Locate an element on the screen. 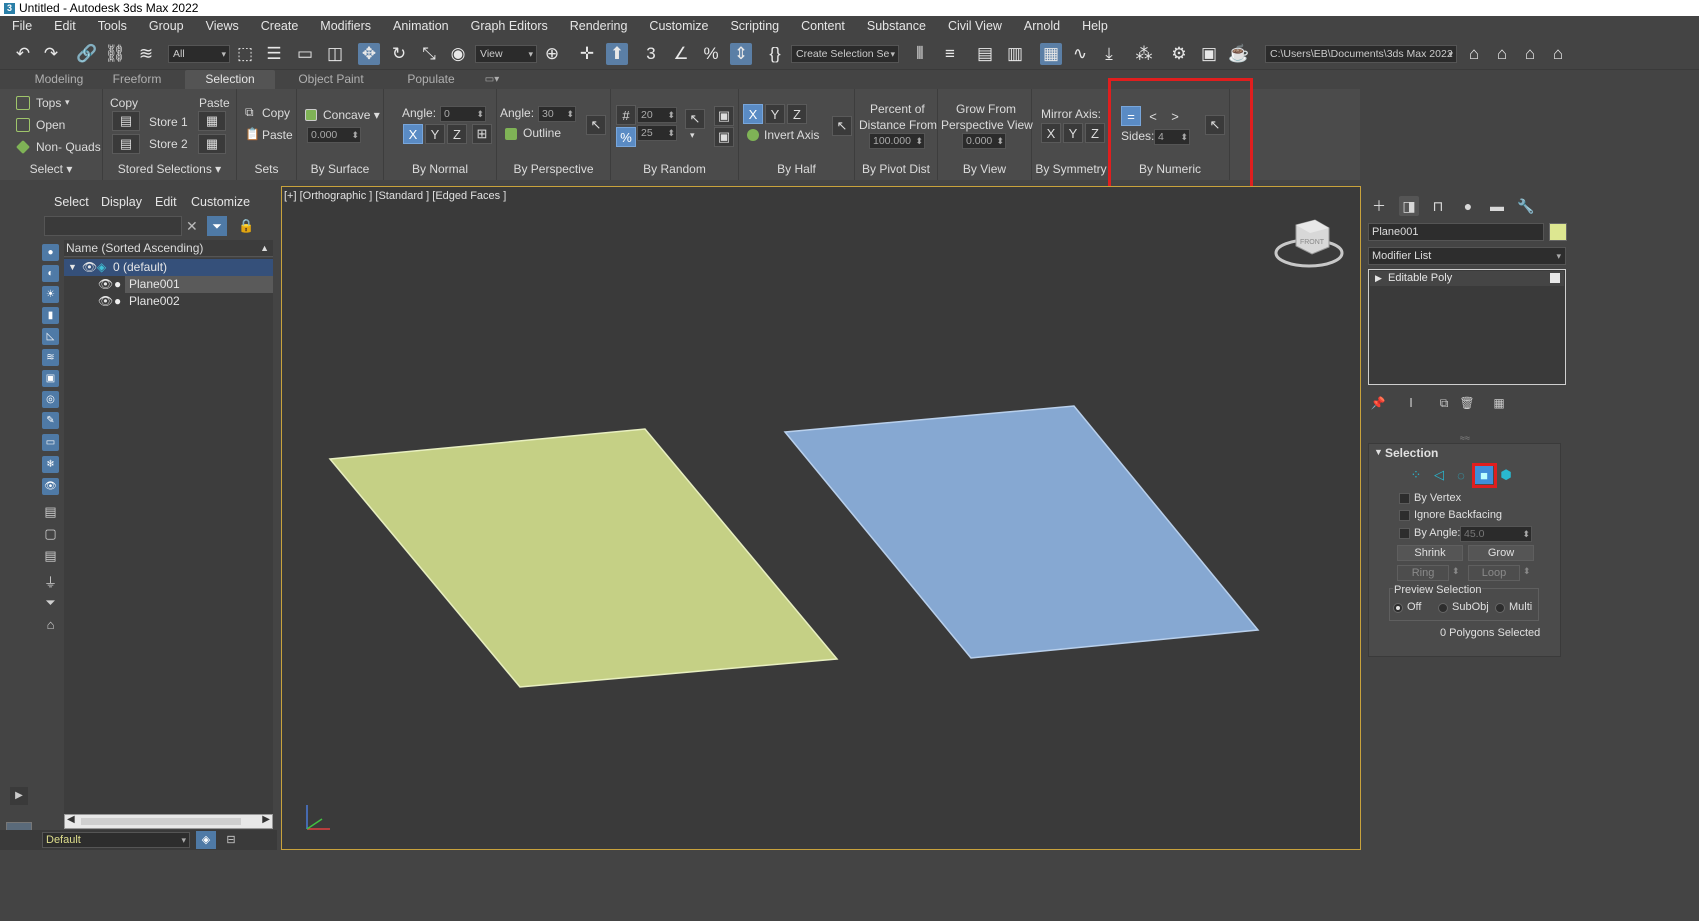 This screenshot has height=921, width=1699. edit-named-sets-icon: {} is located at coordinates (775, 54).